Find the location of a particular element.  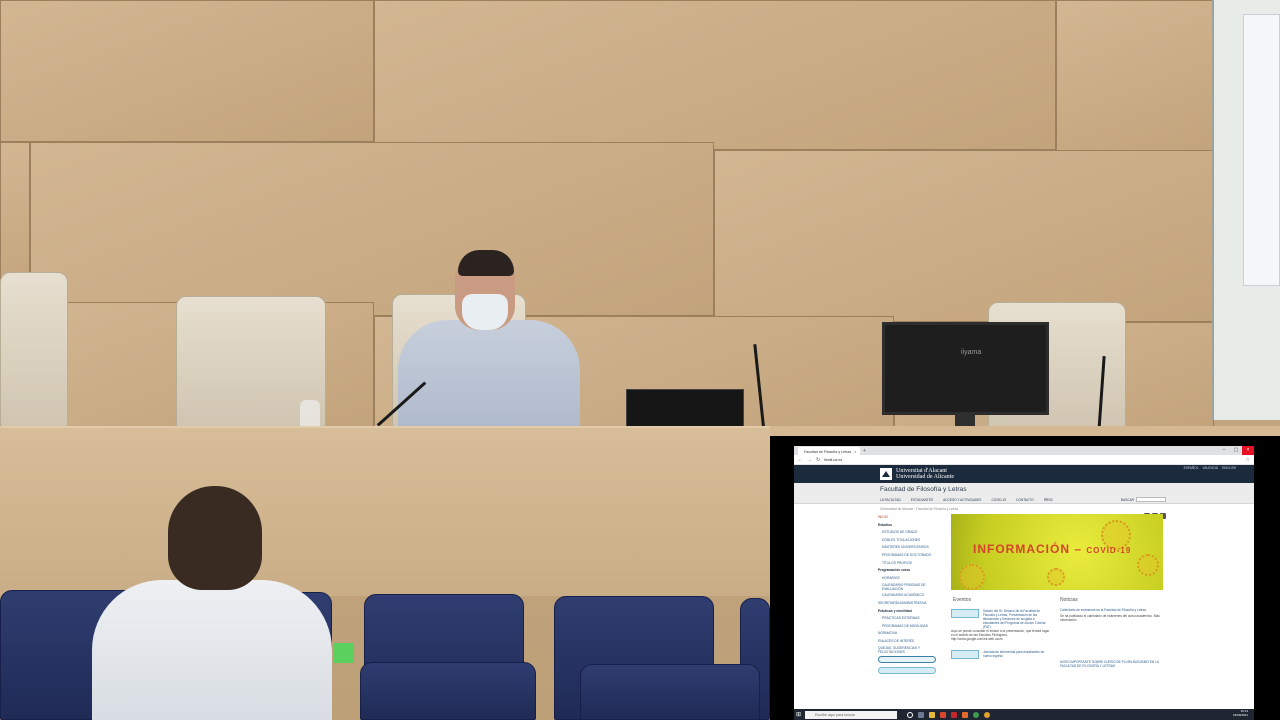

address-bar: ← → ↻ fieslit.ua.es ☆ is located at coordinates (1024, 460).